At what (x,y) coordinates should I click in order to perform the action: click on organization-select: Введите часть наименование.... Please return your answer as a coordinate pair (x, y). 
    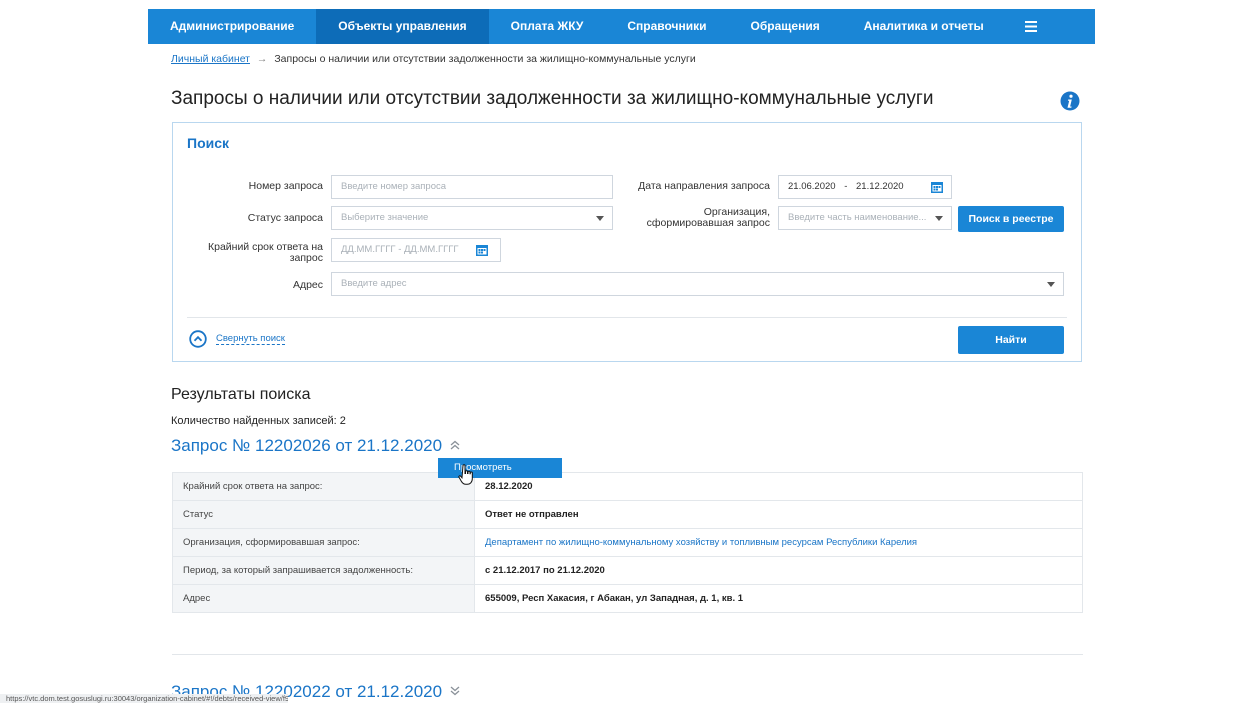
    Looking at the image, I should click on (865, 218).